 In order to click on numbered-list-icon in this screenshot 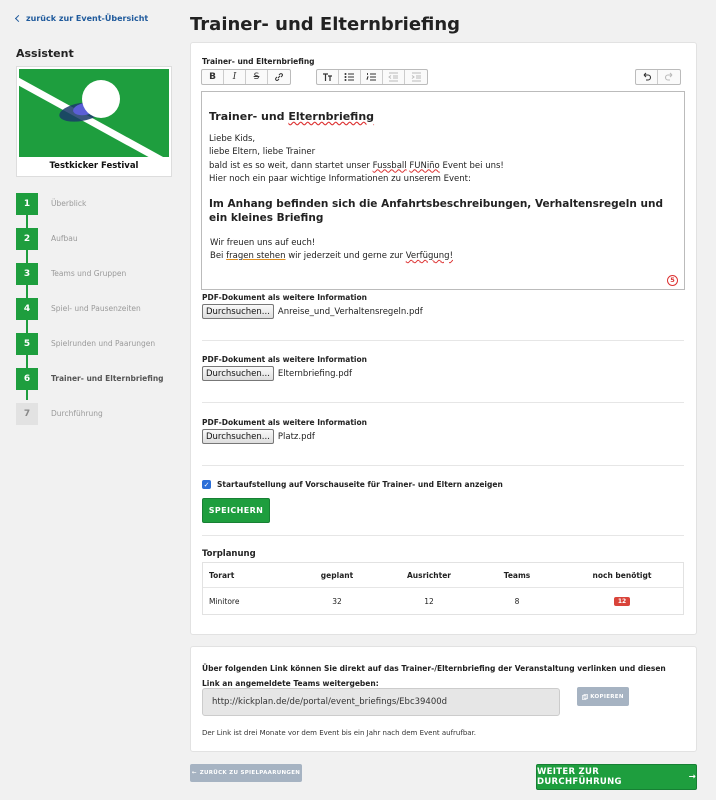, I will do `click(372, 77)`.